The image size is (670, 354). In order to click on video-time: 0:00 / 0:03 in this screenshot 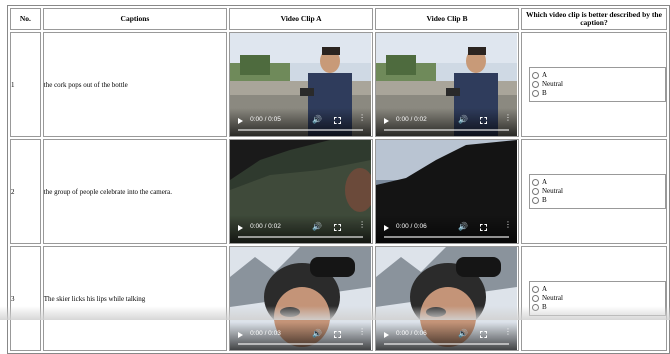, I will do `click(265, 333)`.